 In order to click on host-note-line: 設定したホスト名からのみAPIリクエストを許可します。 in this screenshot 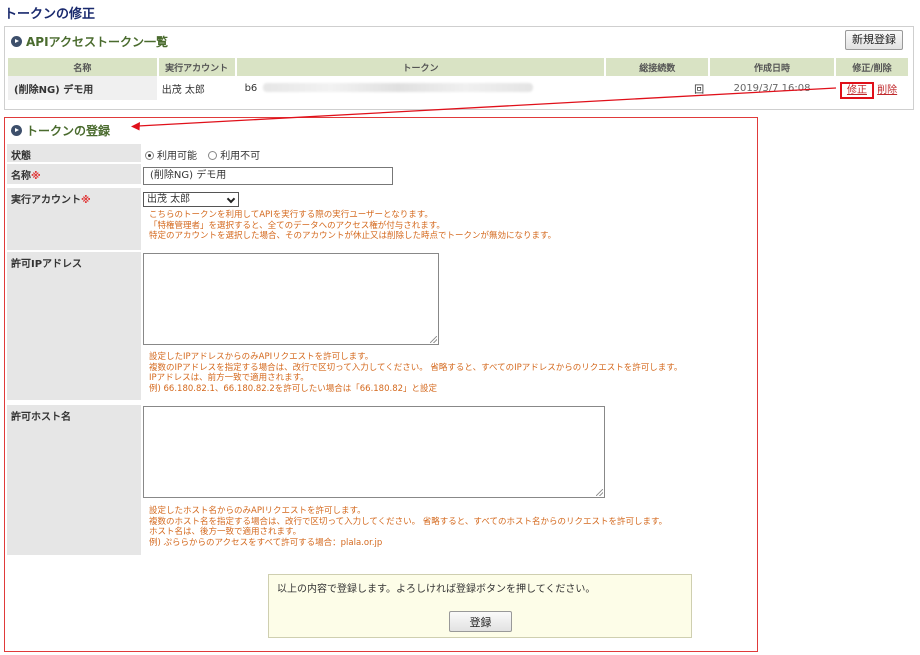, I will do `click(257, 511)`.